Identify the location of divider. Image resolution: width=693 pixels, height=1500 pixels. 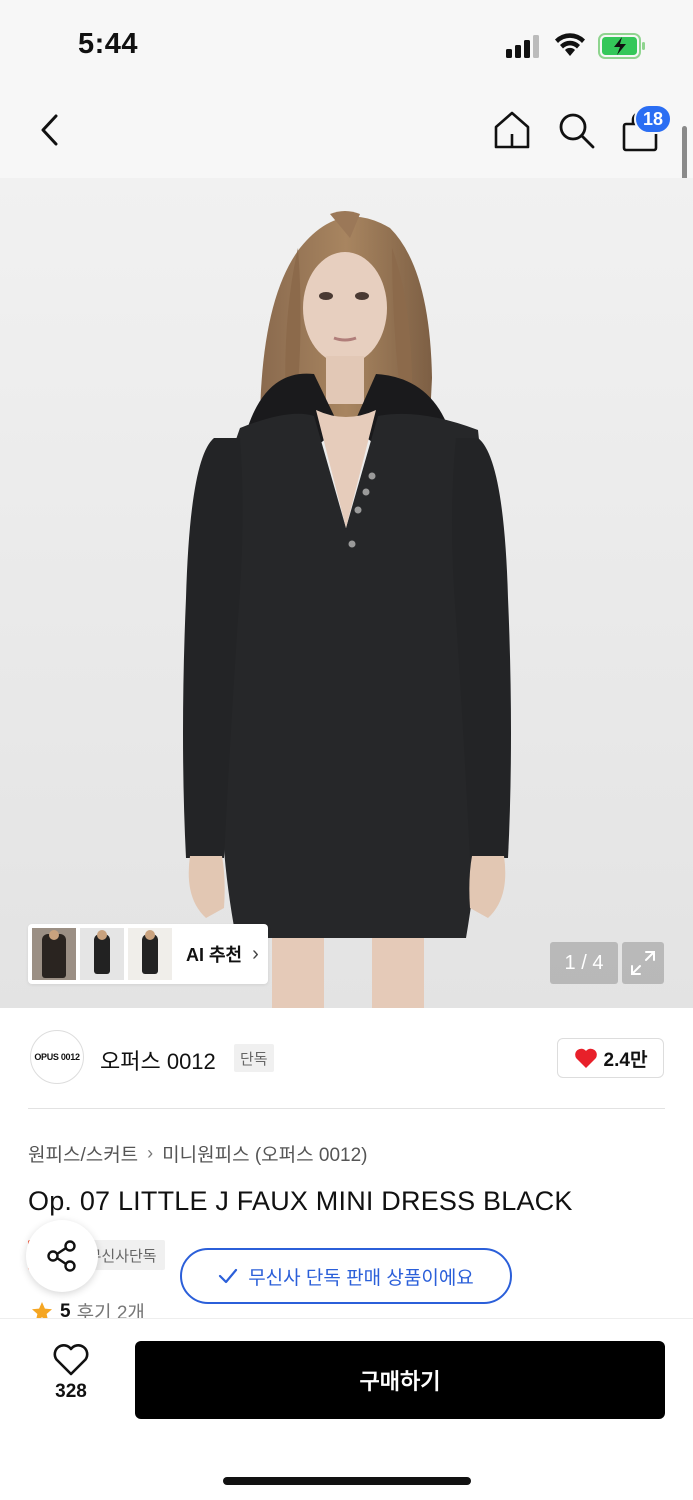
(346, 1108).